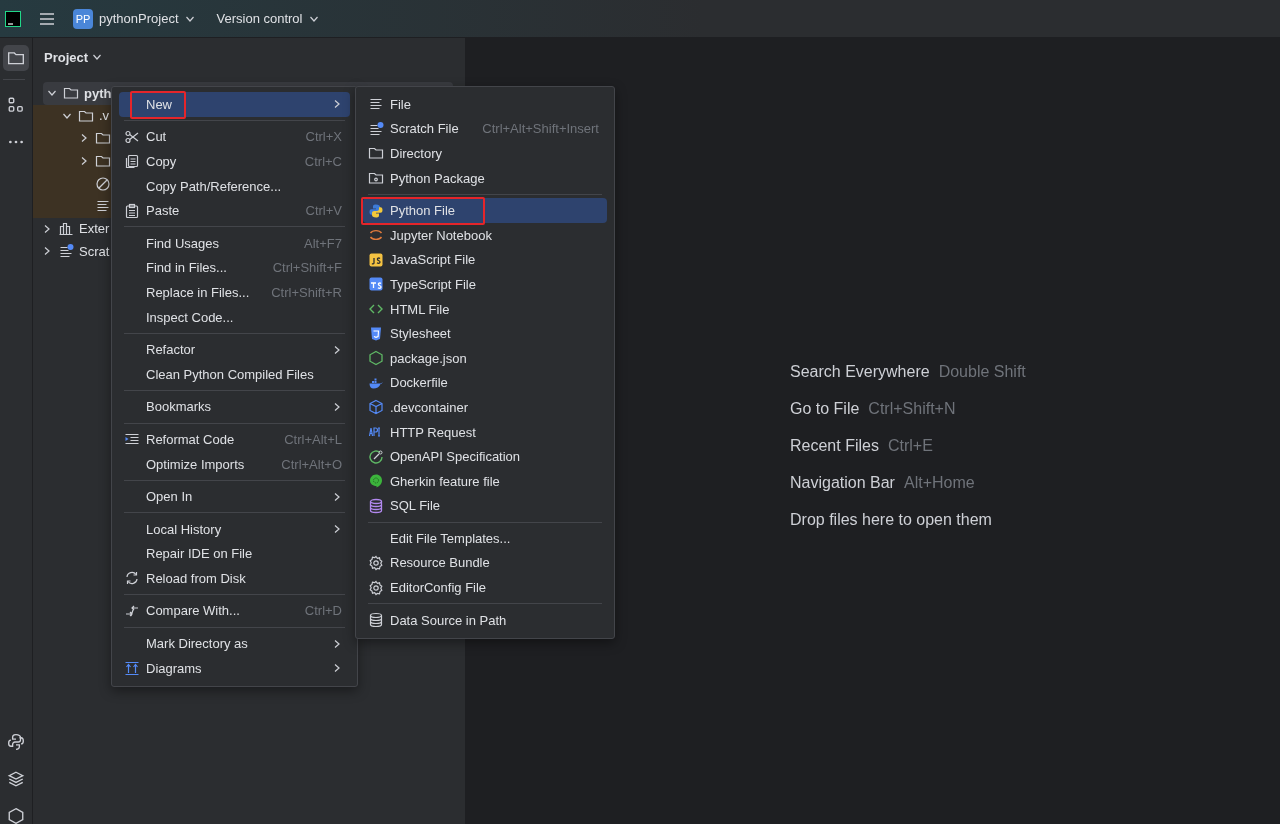 This screenshot has width=1280, height=824. What do you see at coordinates (83, 18) in the screenshot?
I see `project-badge: PP` at bounding box center [83, 18].